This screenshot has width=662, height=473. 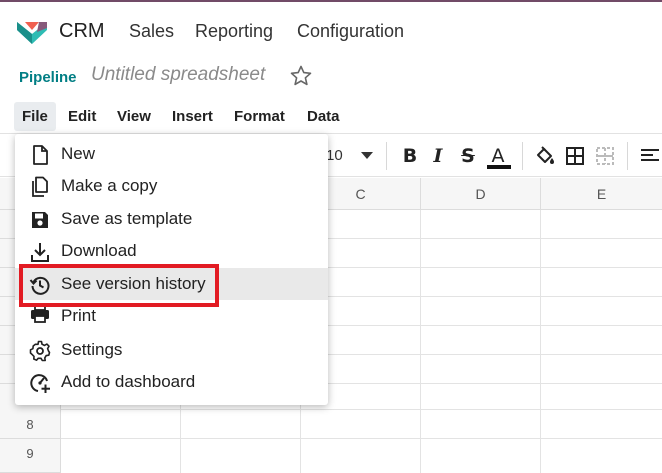 I want to click on text-color-swatch, so click(x=499, y=167).